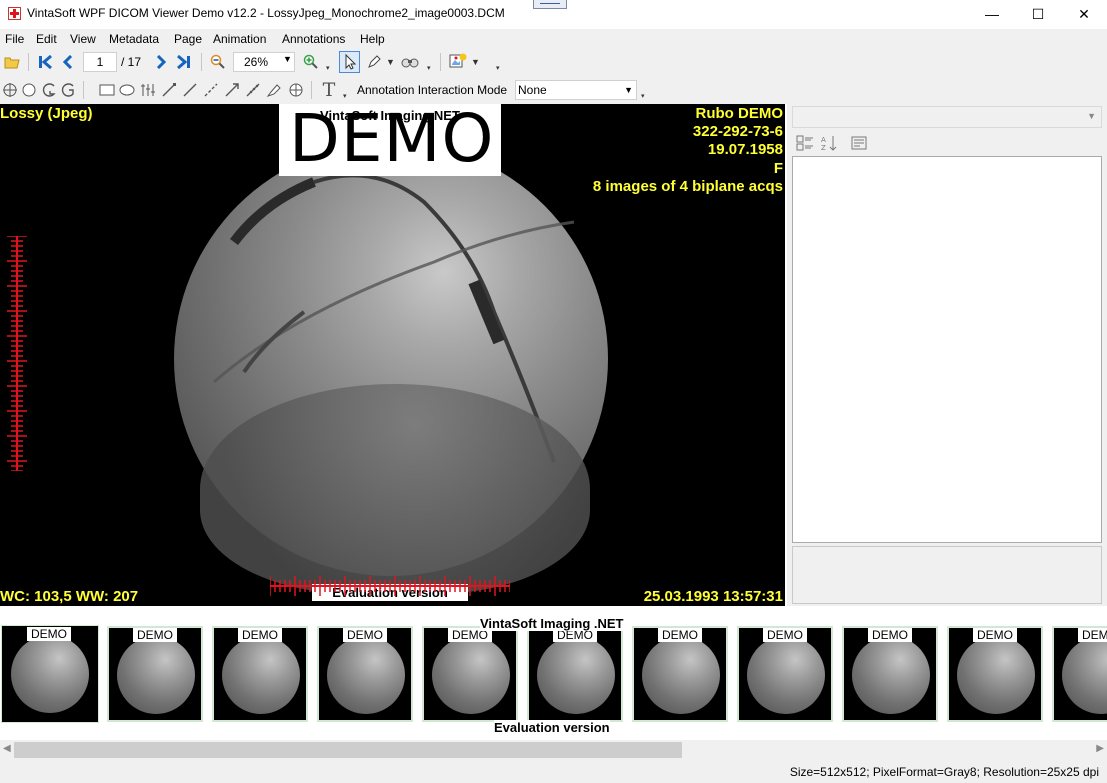 The width and height of the screenshot is (1107, 783). Describe the element at coordinates (46, 113) in the screenshot. I see `compression-label: Lossy (Jpeg)` at that location.